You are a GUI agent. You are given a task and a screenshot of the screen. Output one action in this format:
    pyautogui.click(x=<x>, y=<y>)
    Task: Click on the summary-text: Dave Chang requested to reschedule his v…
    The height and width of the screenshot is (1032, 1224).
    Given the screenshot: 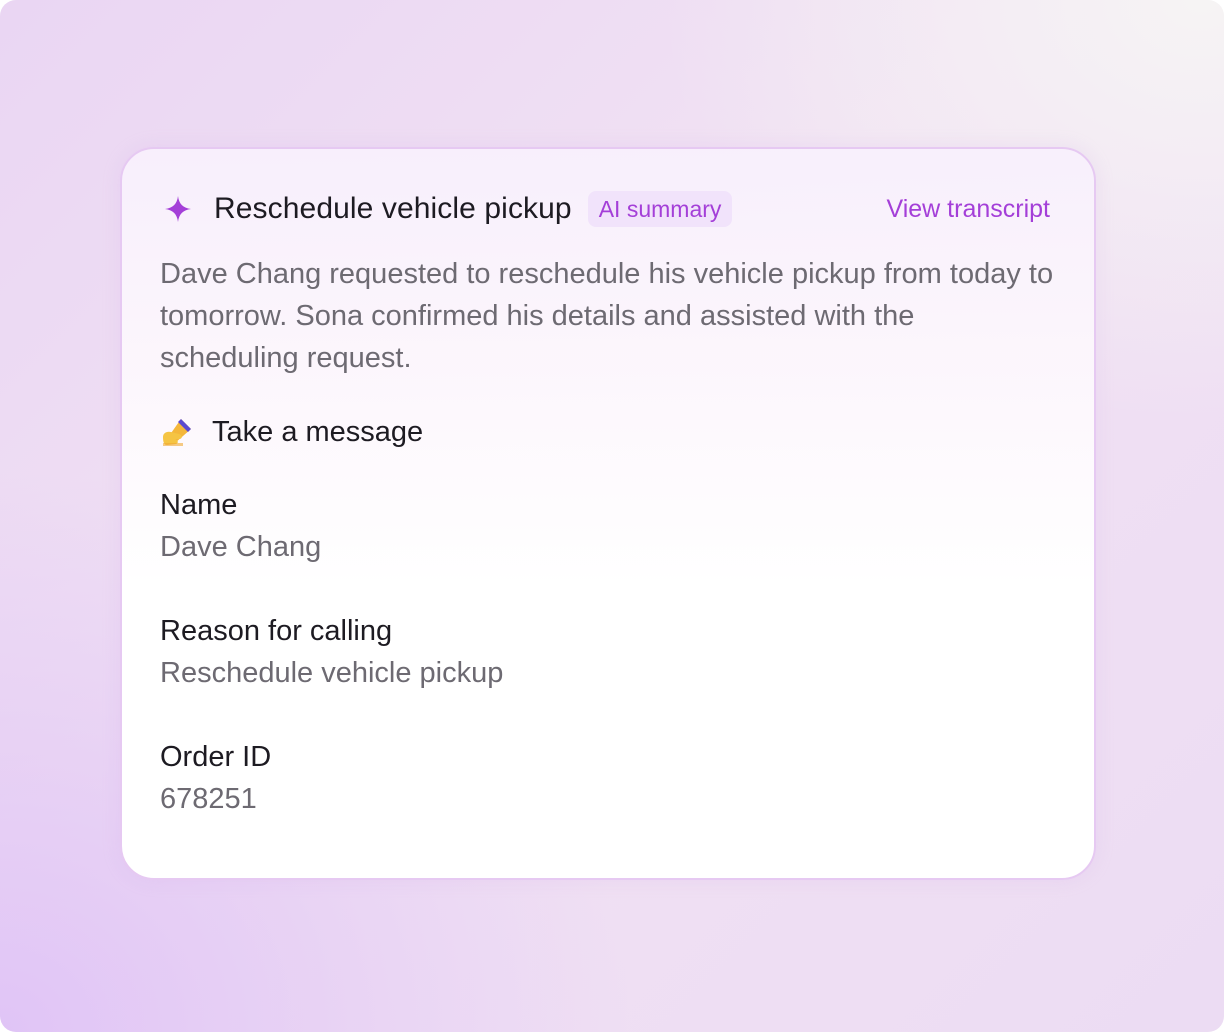 What is the action you would take?
    pyautogui.click(x=607, y=316)
    